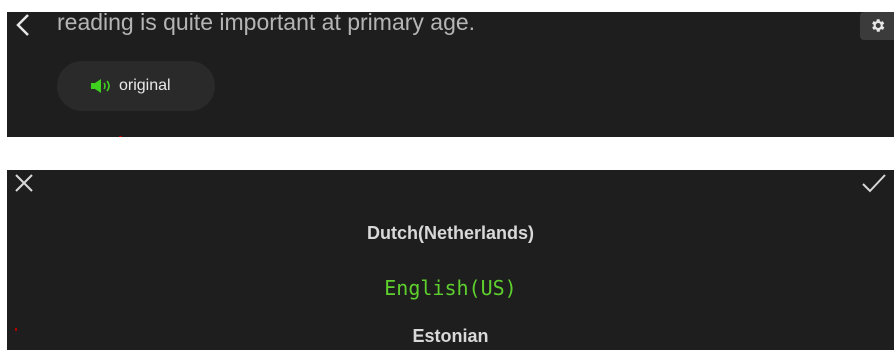 Image resolution: width=894 pixels, height=350 pixels. Describe the element at coordinates (450, 336) in the screenshot. I see `language-option-estonian: Estonian` at that location.